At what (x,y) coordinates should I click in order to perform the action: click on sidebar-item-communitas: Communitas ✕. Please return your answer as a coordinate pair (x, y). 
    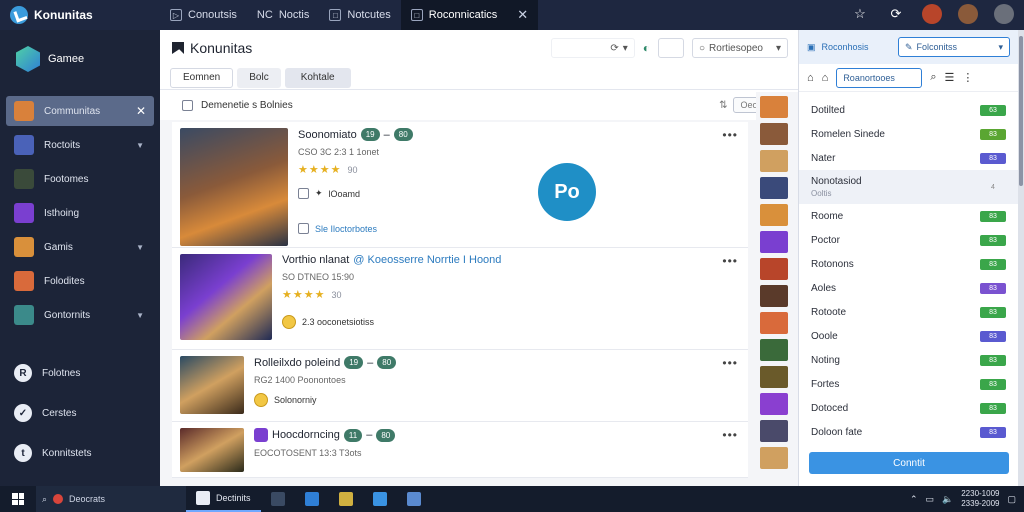
    Looking at the image, I should click on (80, 111).